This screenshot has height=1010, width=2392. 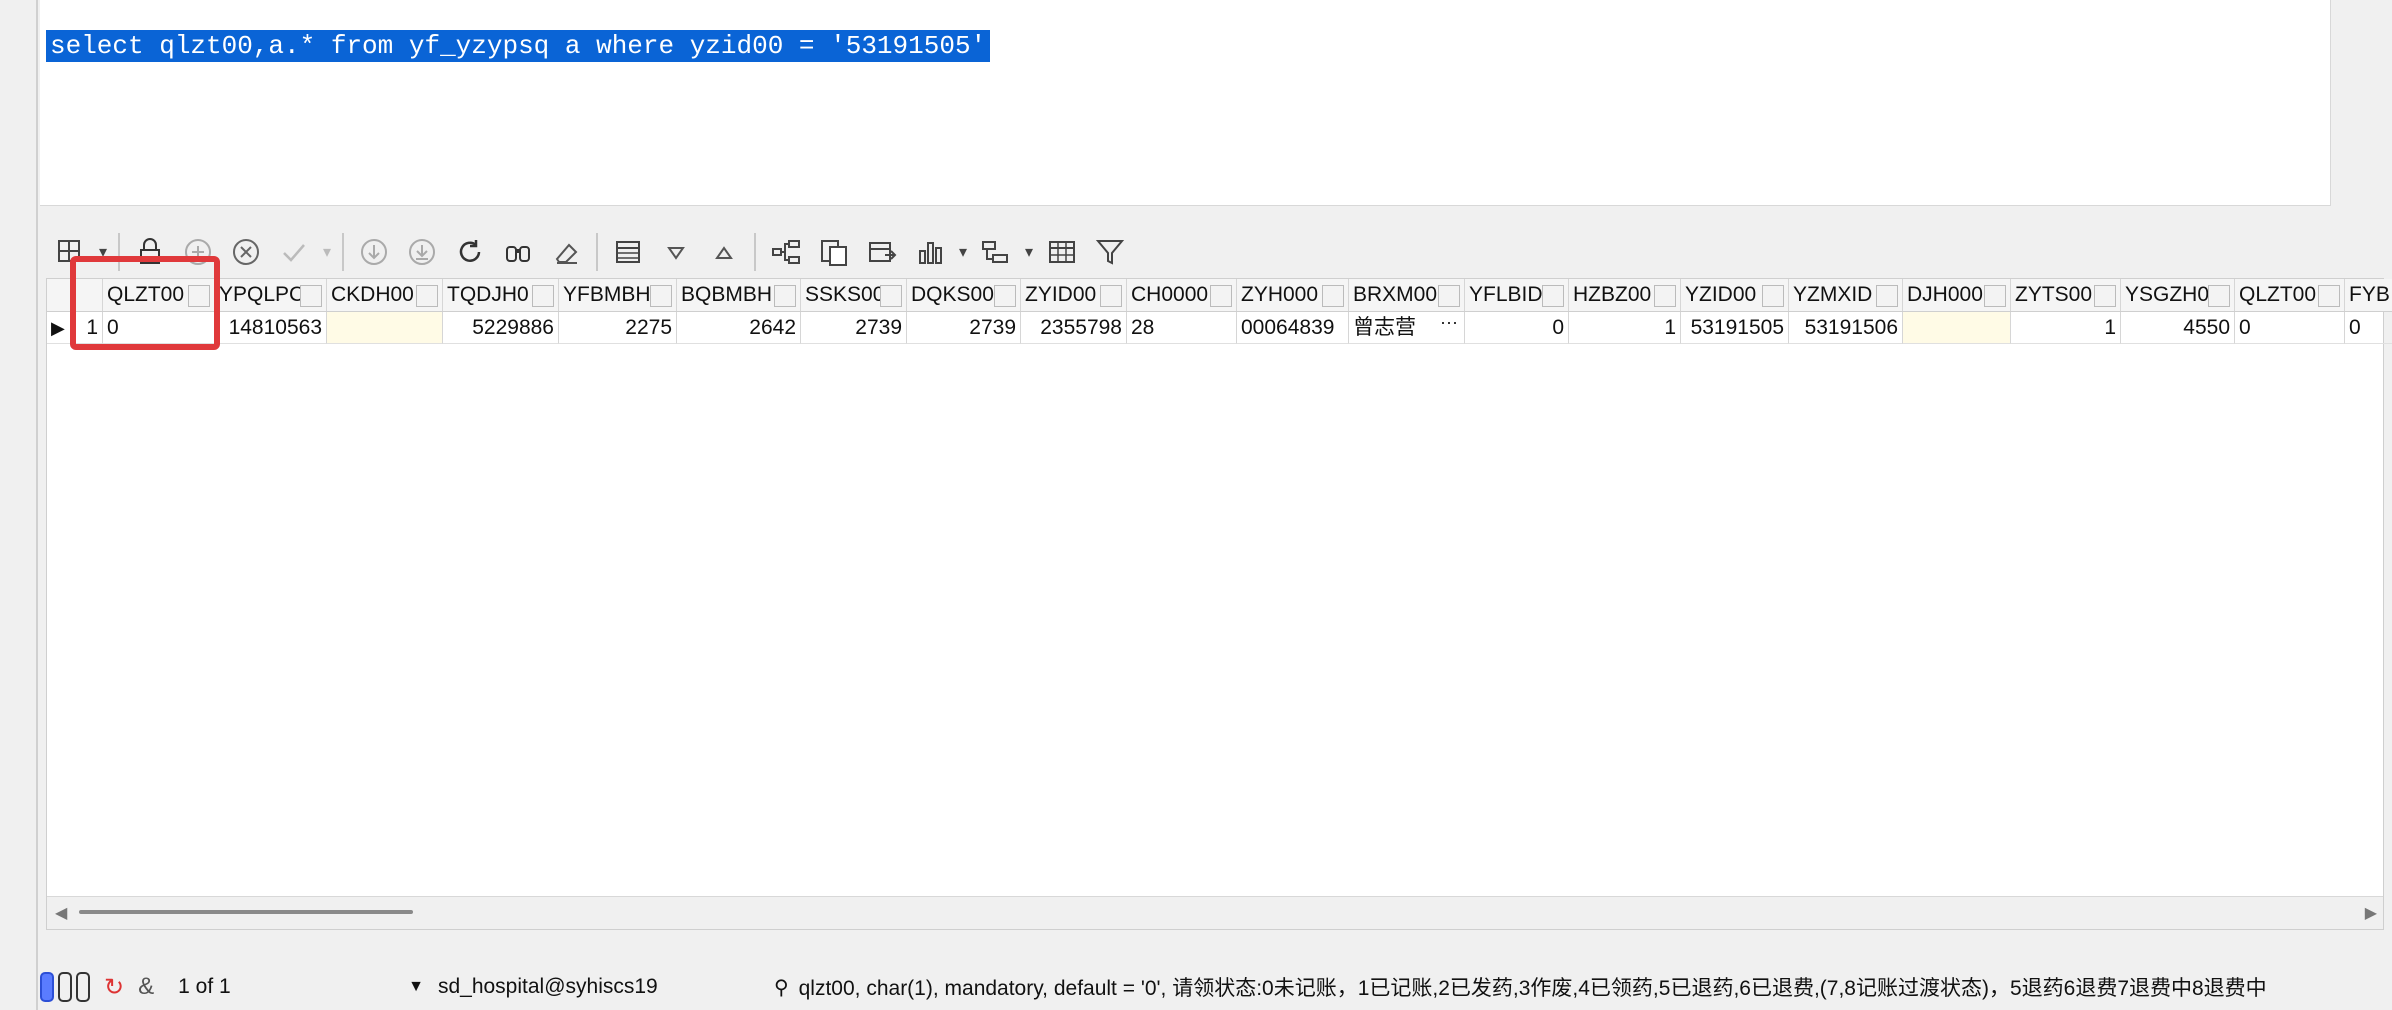 What do you see at coordinates (1407, 295) in the screenshot?
I see `column-header: BRXM00` at bounding box center [1407, 295].